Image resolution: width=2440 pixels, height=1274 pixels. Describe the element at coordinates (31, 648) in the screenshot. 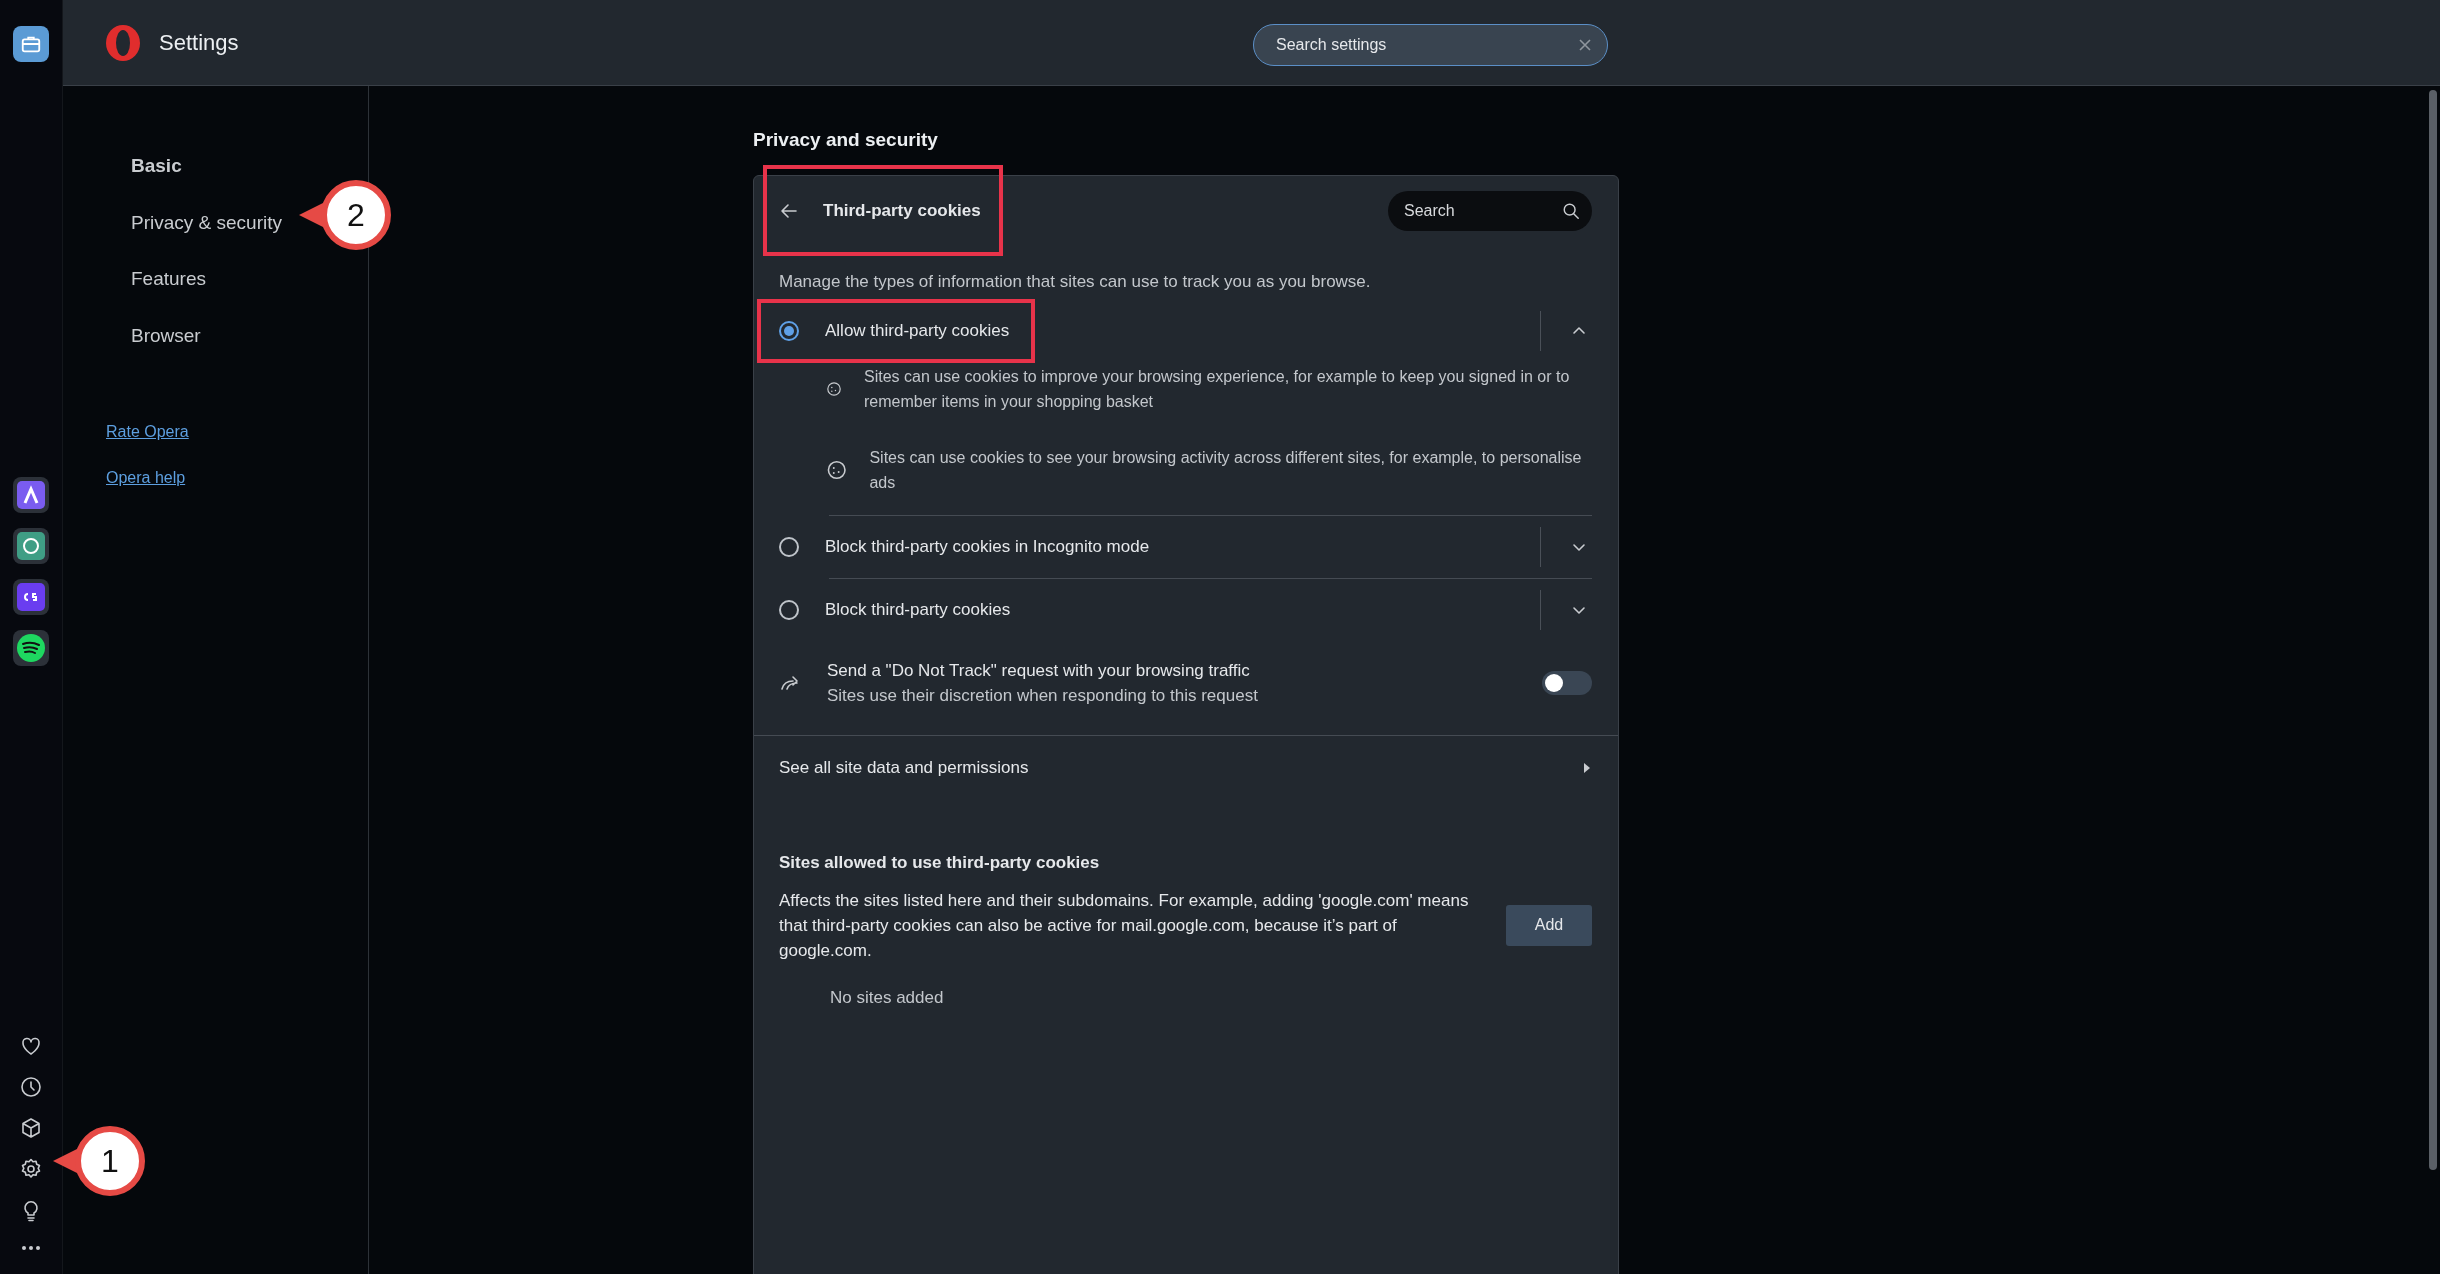

I see `music-app-icon` at that location.